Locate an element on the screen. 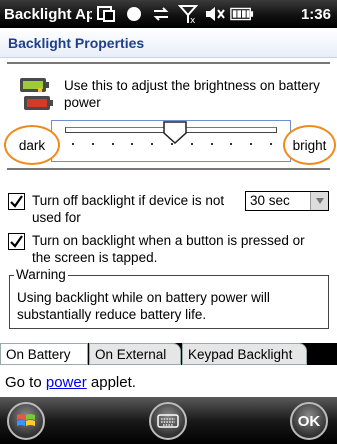 Image resolution: width=337 pixels, height=444 pixels. ok-button: OK is located at coordinates (309, 421).